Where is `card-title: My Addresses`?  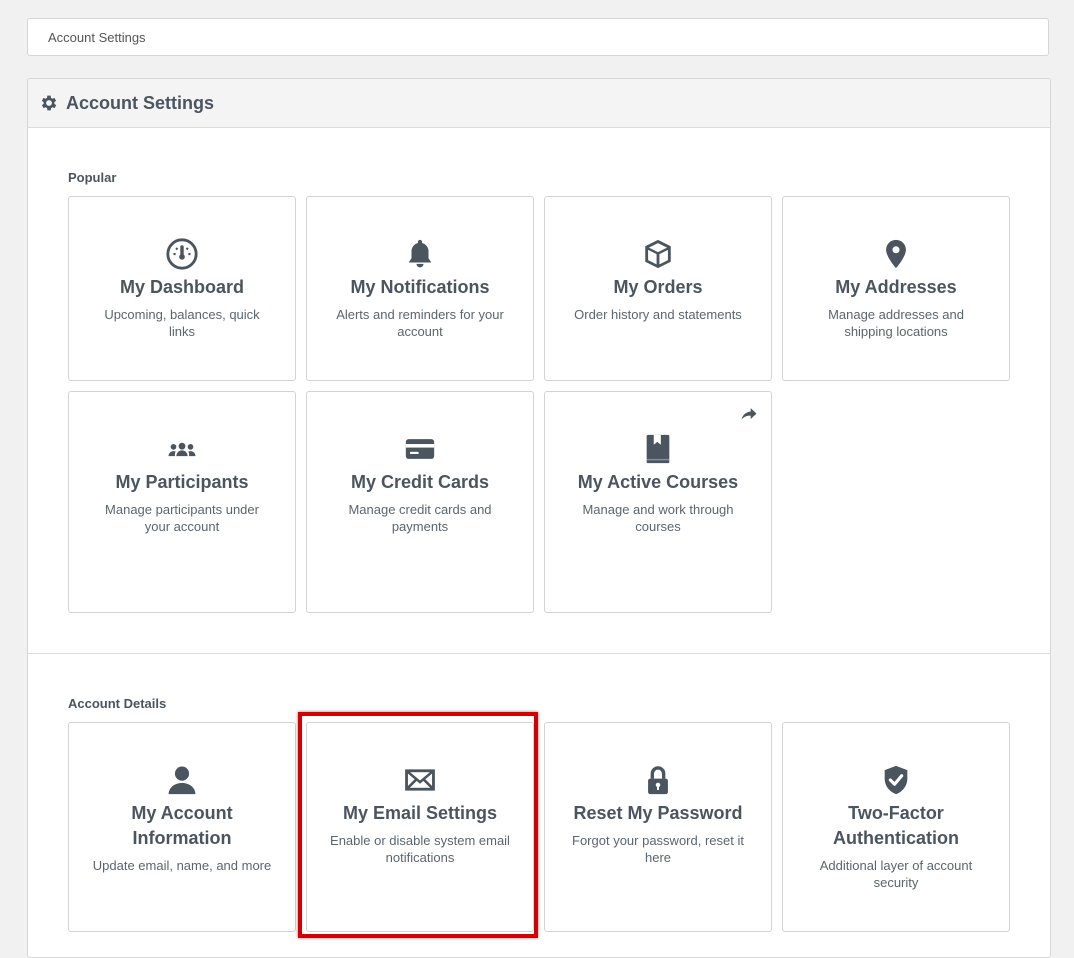
card-title: My Addresses is located at coordinates (896, 287).